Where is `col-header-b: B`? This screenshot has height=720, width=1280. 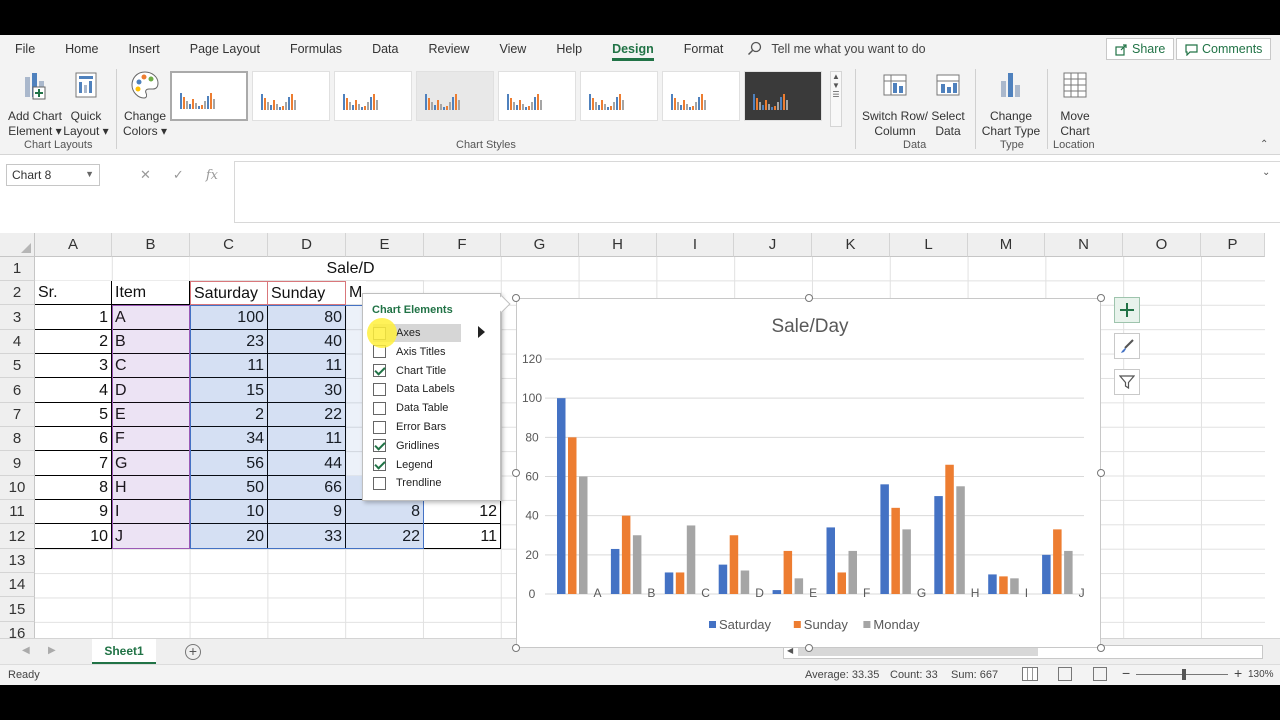 col-header-b: B is located at coordinates (151, 245).